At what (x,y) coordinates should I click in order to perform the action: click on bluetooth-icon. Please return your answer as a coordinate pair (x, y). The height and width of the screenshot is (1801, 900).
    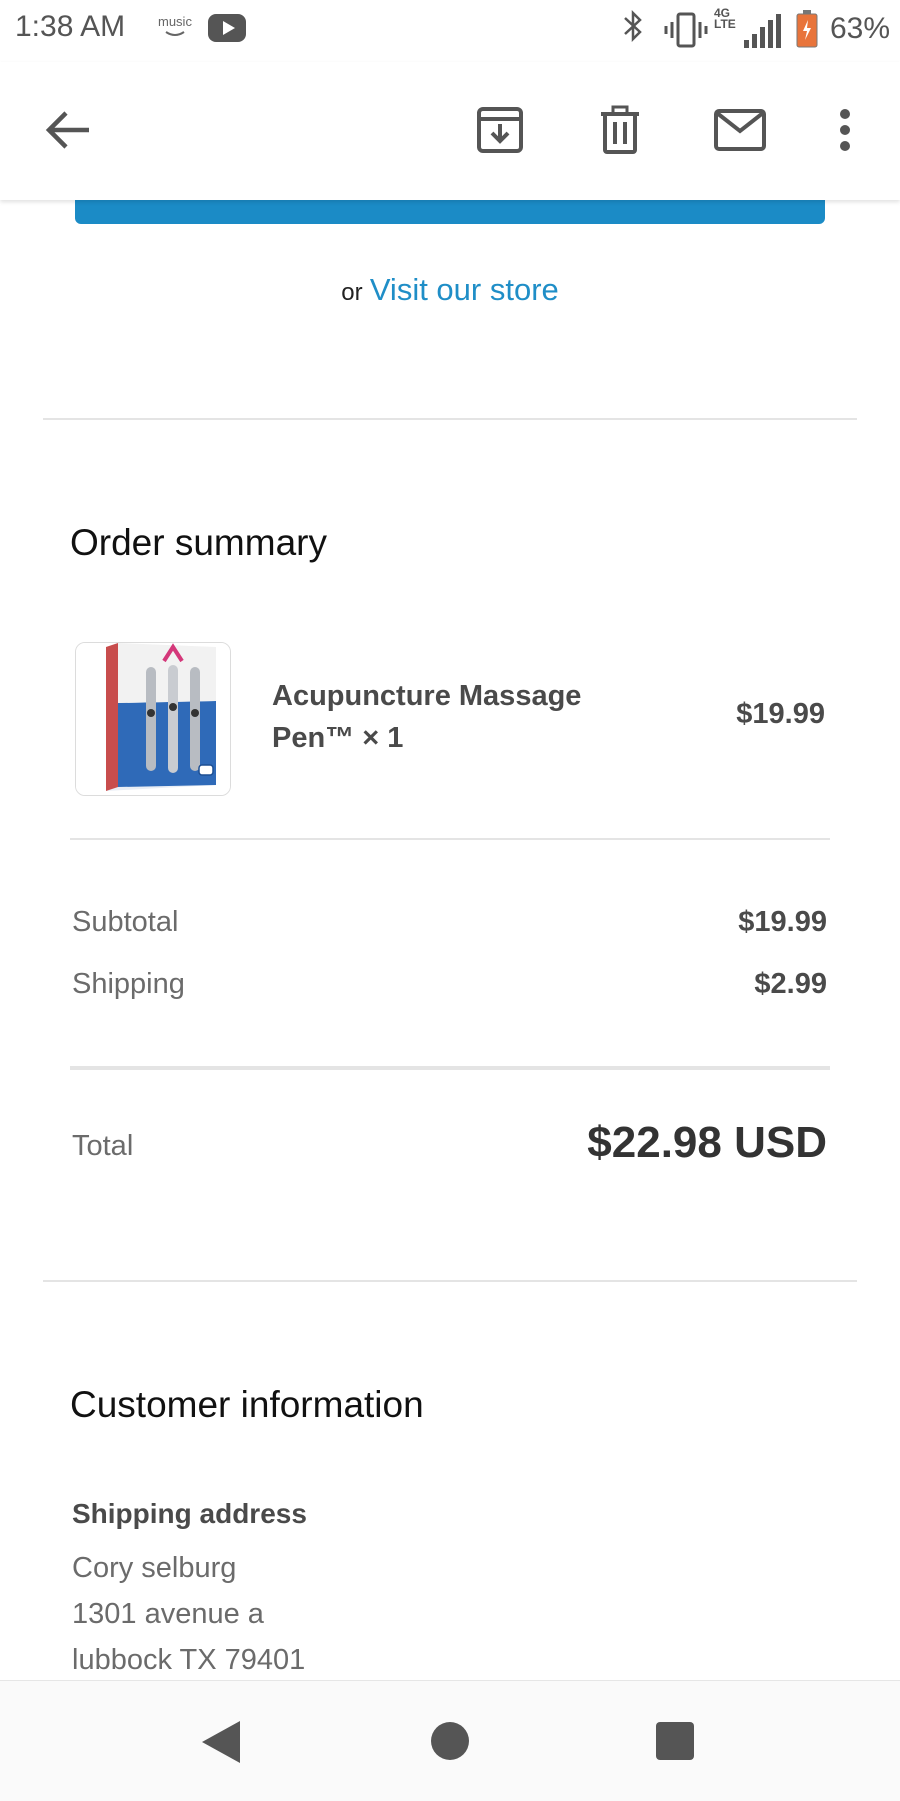
    Looking at the image, I should click on (633, 30).